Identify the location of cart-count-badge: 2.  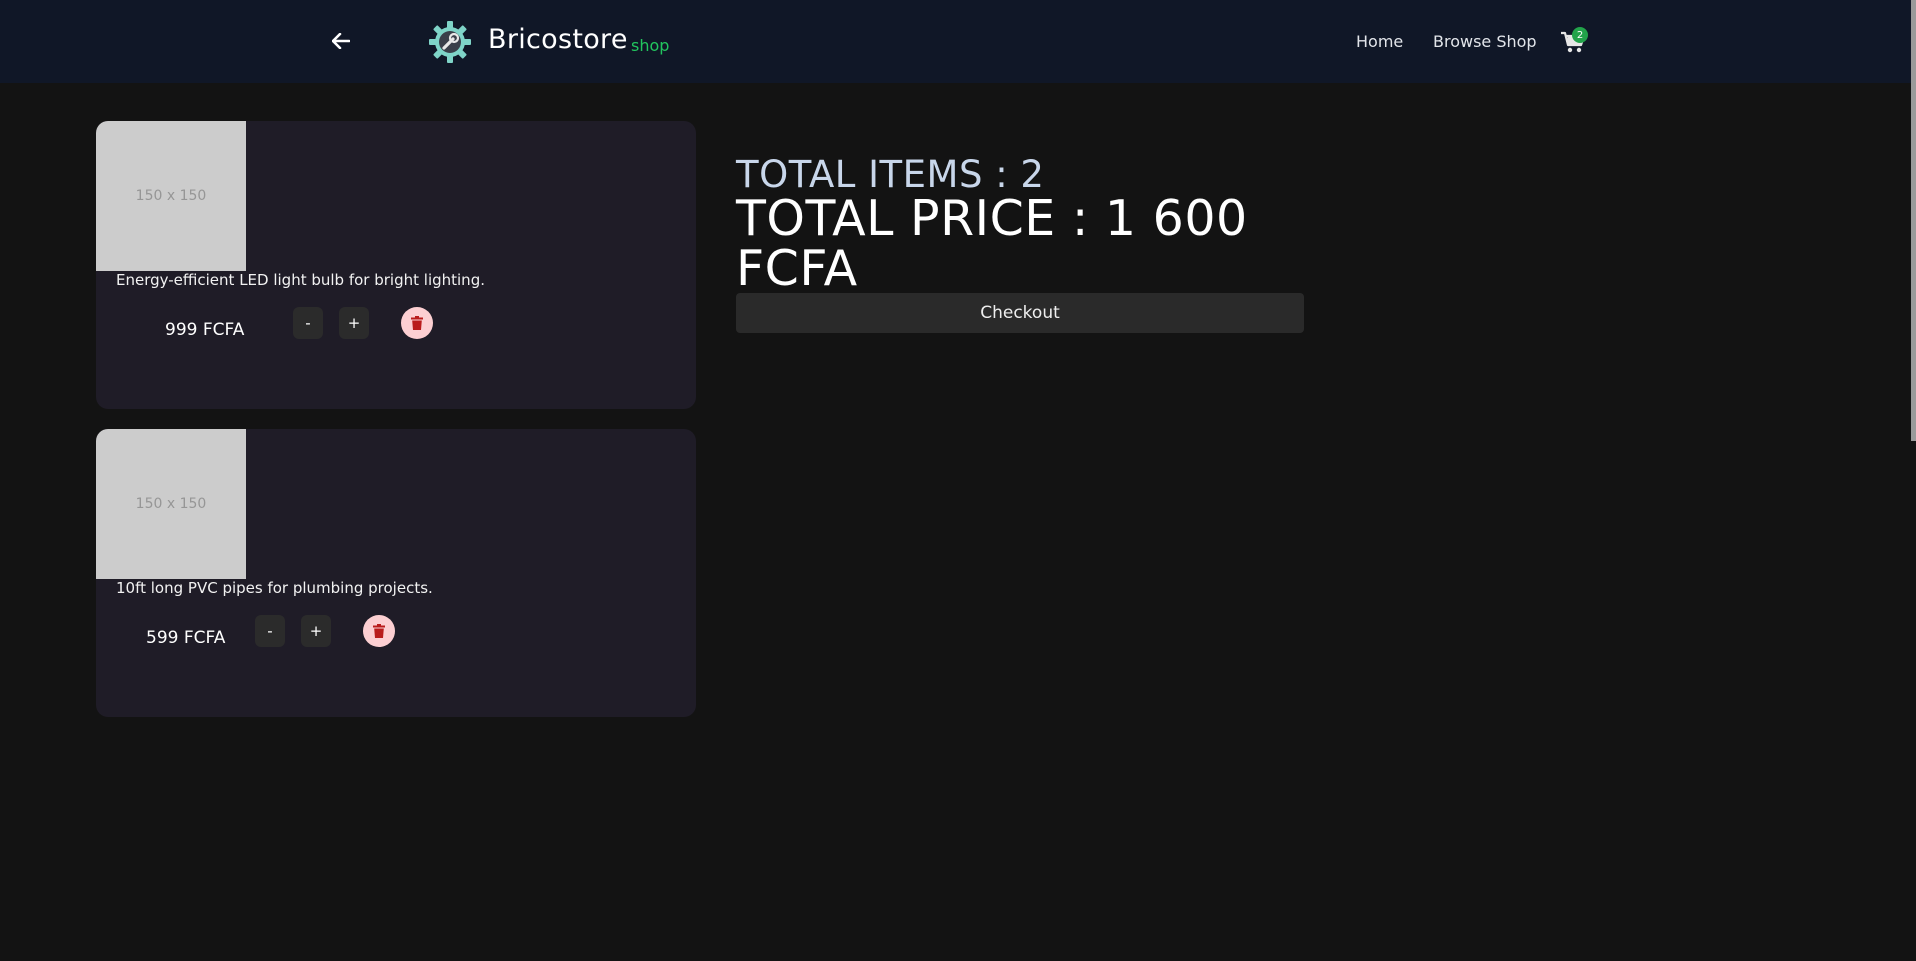
(1580, 35).